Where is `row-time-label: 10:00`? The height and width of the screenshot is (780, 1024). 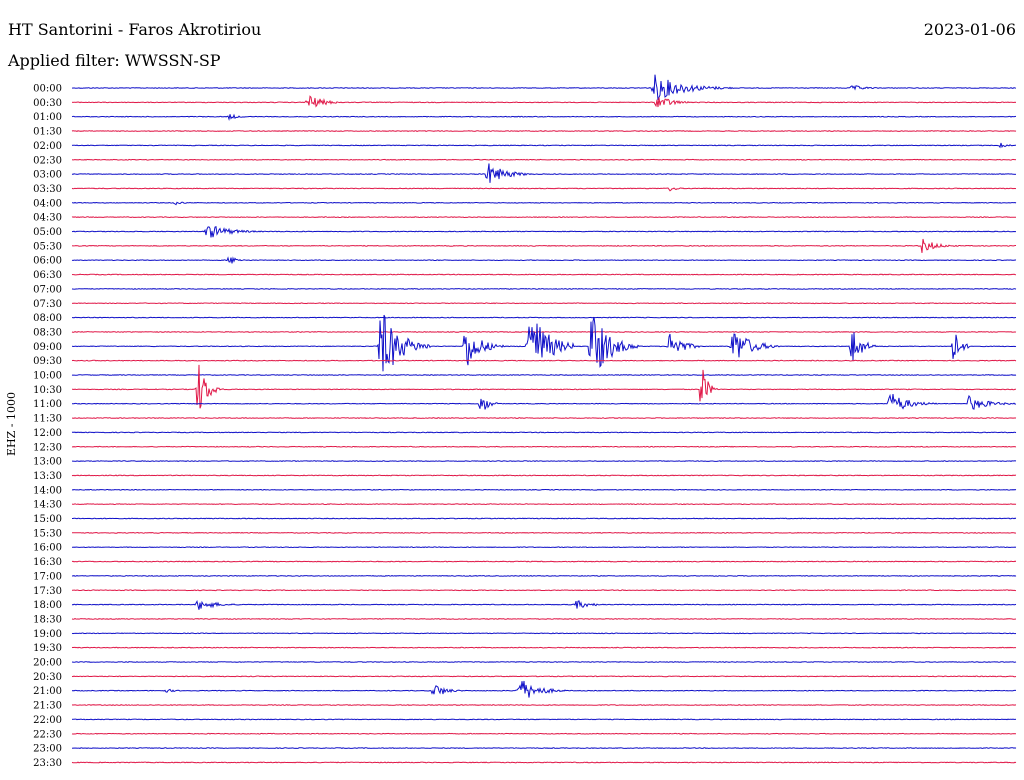
row-time-label: 10:00 is located at coordinates (47, 376).